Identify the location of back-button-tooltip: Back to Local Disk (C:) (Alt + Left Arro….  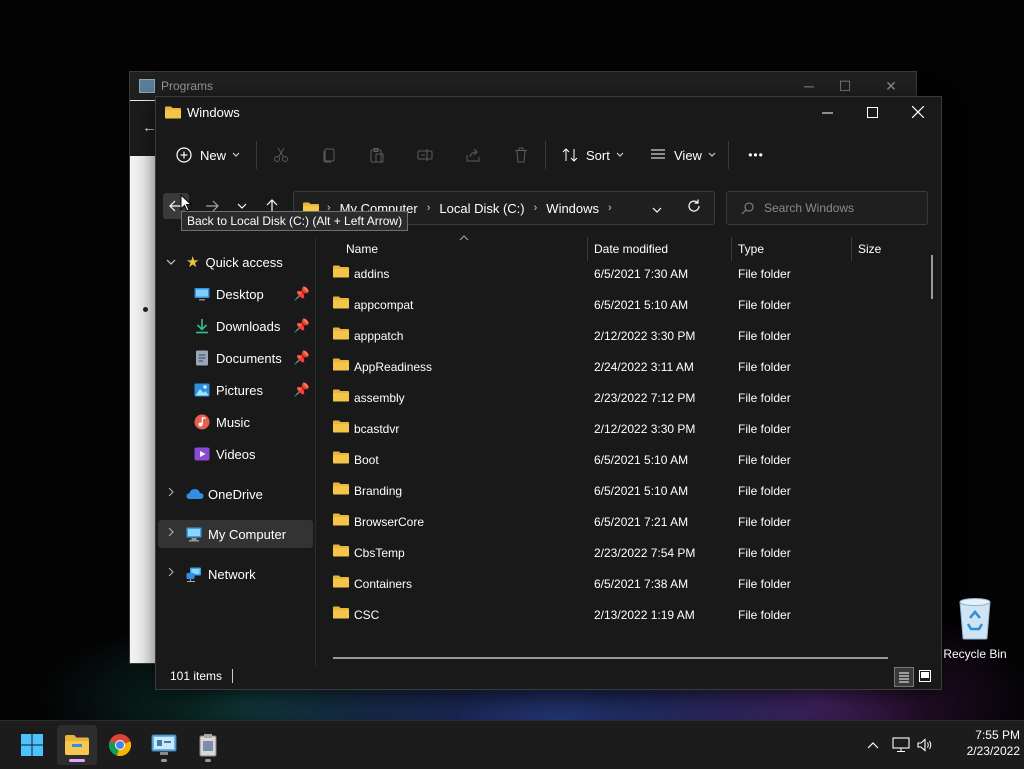
(295, 221).